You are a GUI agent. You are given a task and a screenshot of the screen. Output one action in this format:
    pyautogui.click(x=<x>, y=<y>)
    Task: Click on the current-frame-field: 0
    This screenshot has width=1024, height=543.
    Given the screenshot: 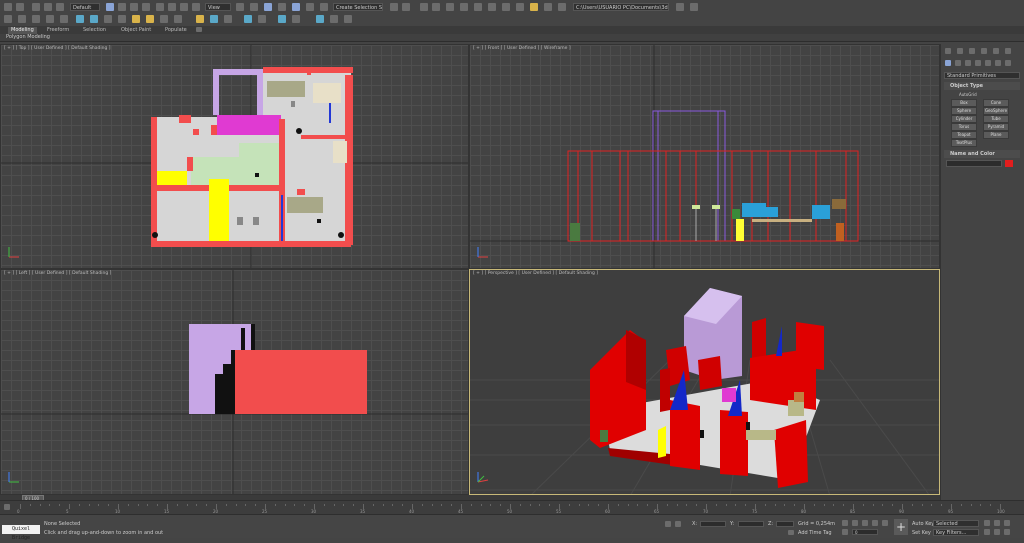 What is the action you would take?
    pyautogui.click(x=865, y=532)
    